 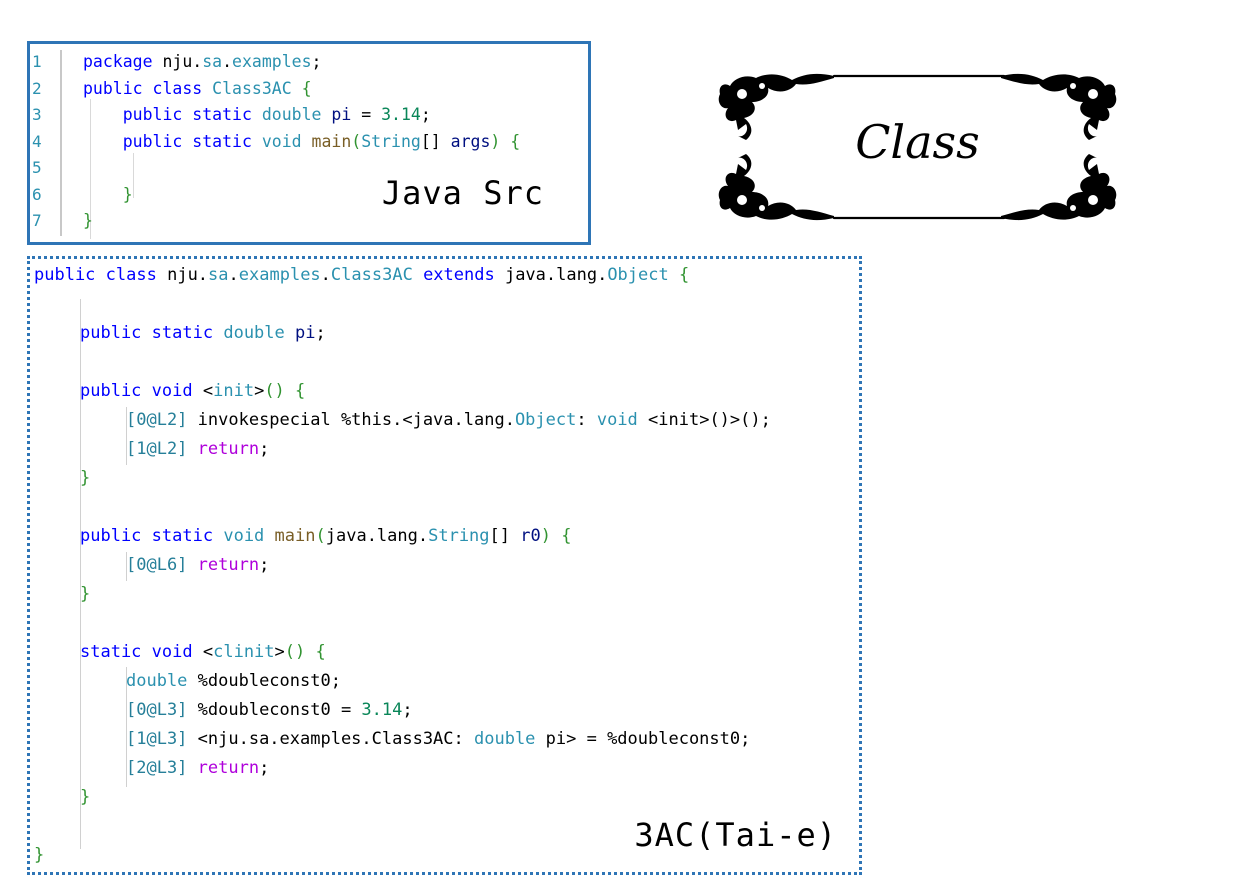 What do you see at coordinates (157, 449) in the screenshot?
I see `code-token: [1@L2]` at bounding box center [157, 449].